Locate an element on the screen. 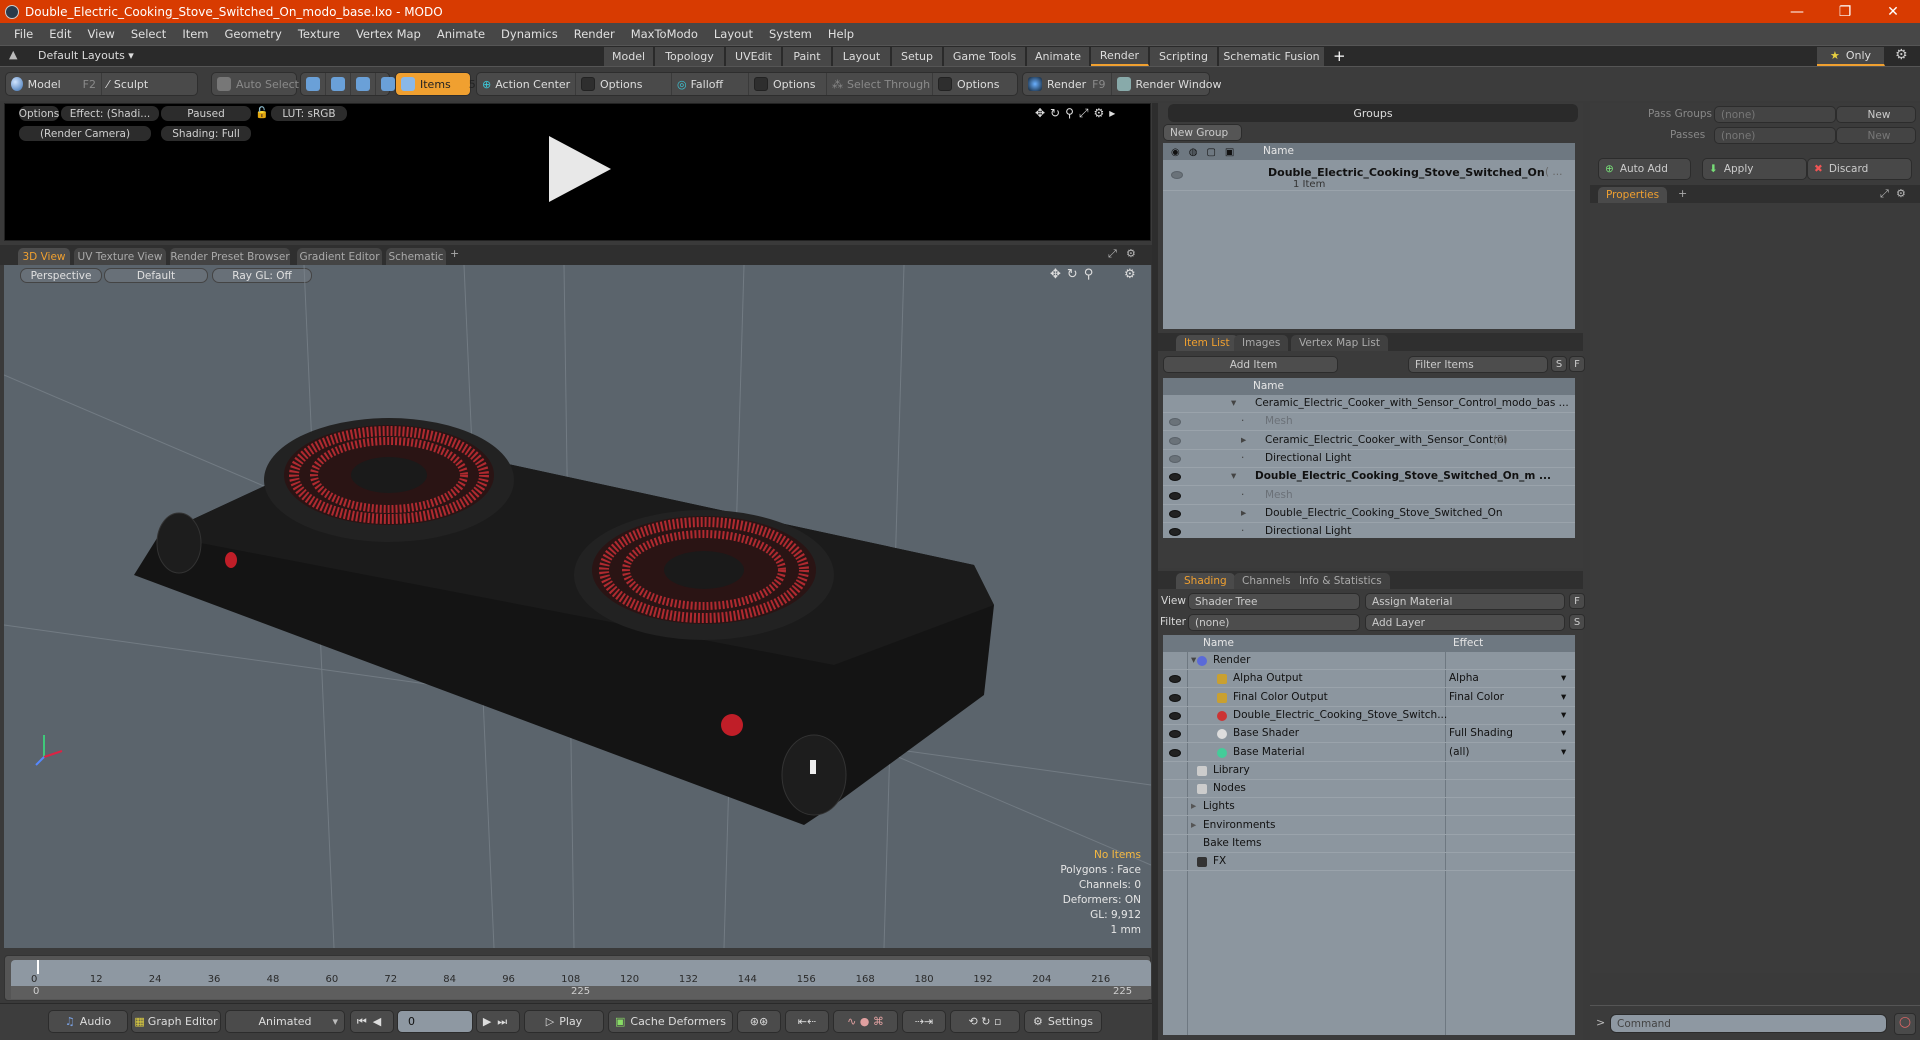  menu-vertex-map: Vertex Map is located at coordinates (388, 34).